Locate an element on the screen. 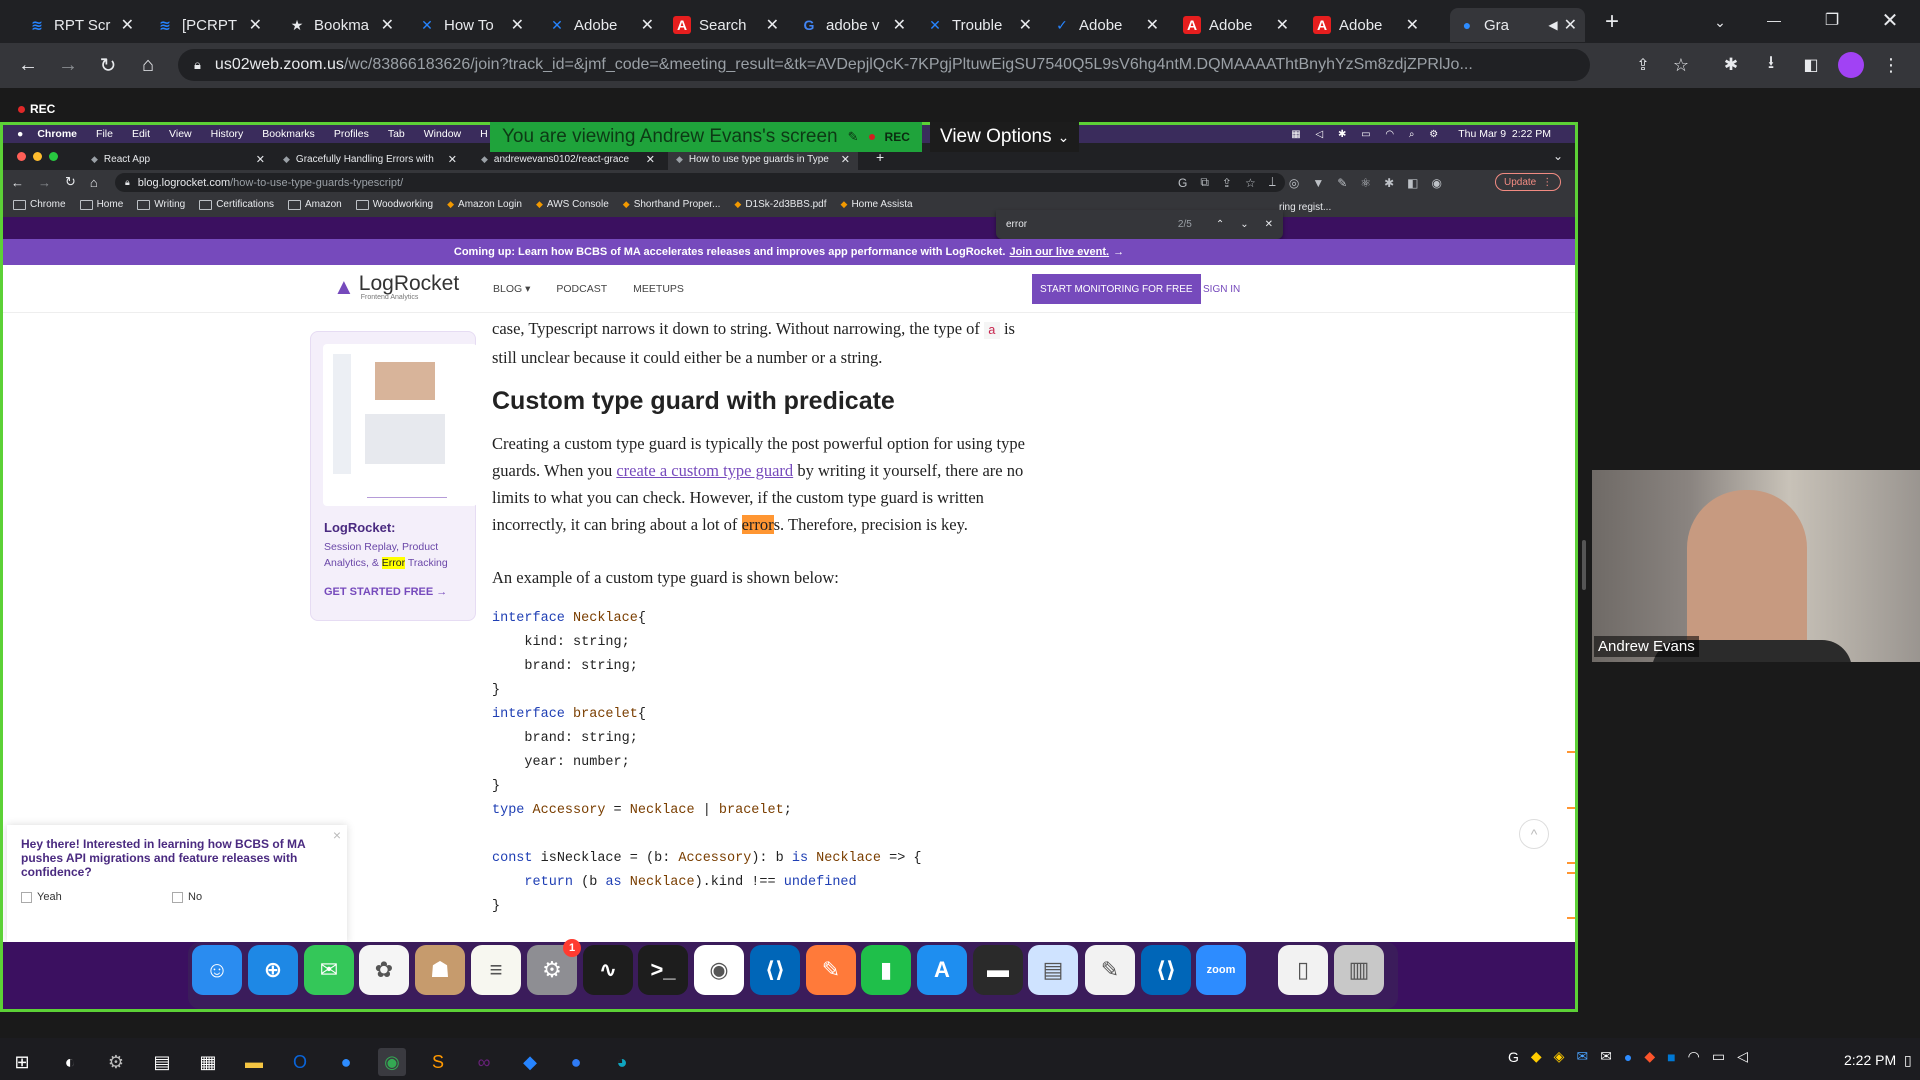 The width and height of the screenshot is (1920, 1080). windows-start-icon: ⊞ is located at coordinates (22, 1062).